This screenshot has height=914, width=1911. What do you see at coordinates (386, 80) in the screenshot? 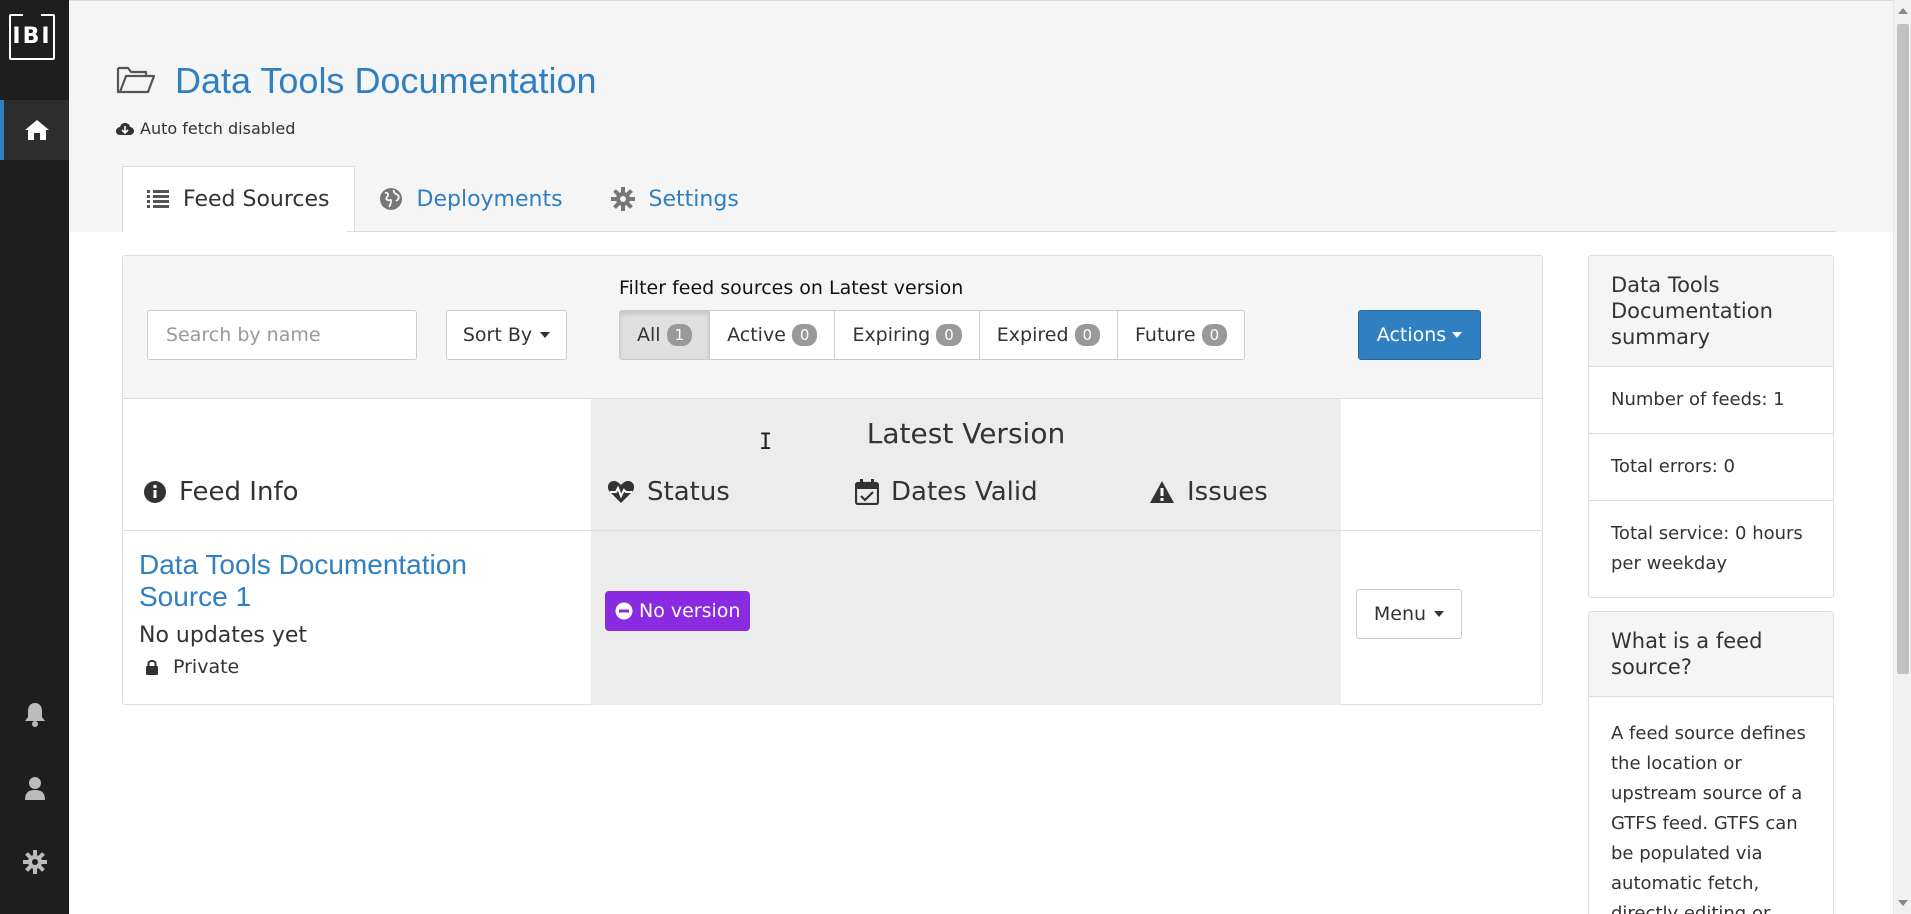
I see `page-title: Data Tools Documentation` at bounding box center [386, 80].